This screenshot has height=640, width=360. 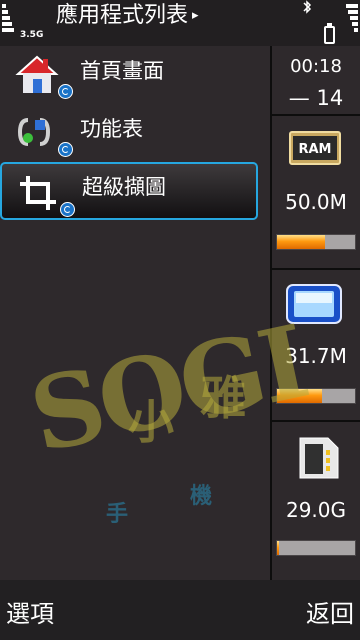 I want to click on network-type: 3.5G, so click(x=32, y=35).